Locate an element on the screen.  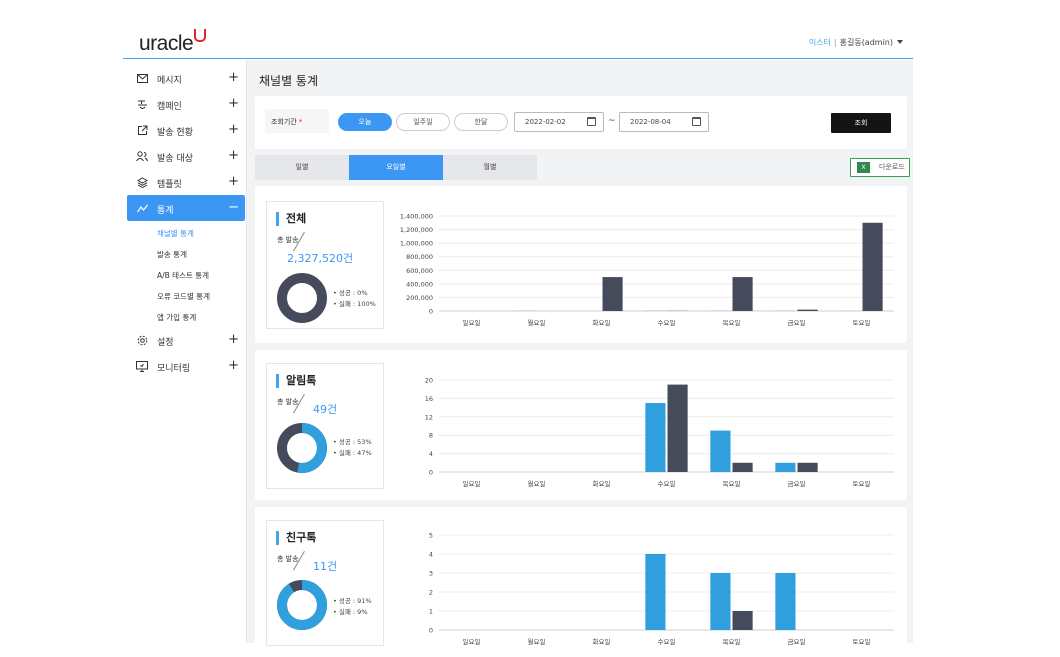
period-label: 조회기간* is located at coordinates (297, 121).